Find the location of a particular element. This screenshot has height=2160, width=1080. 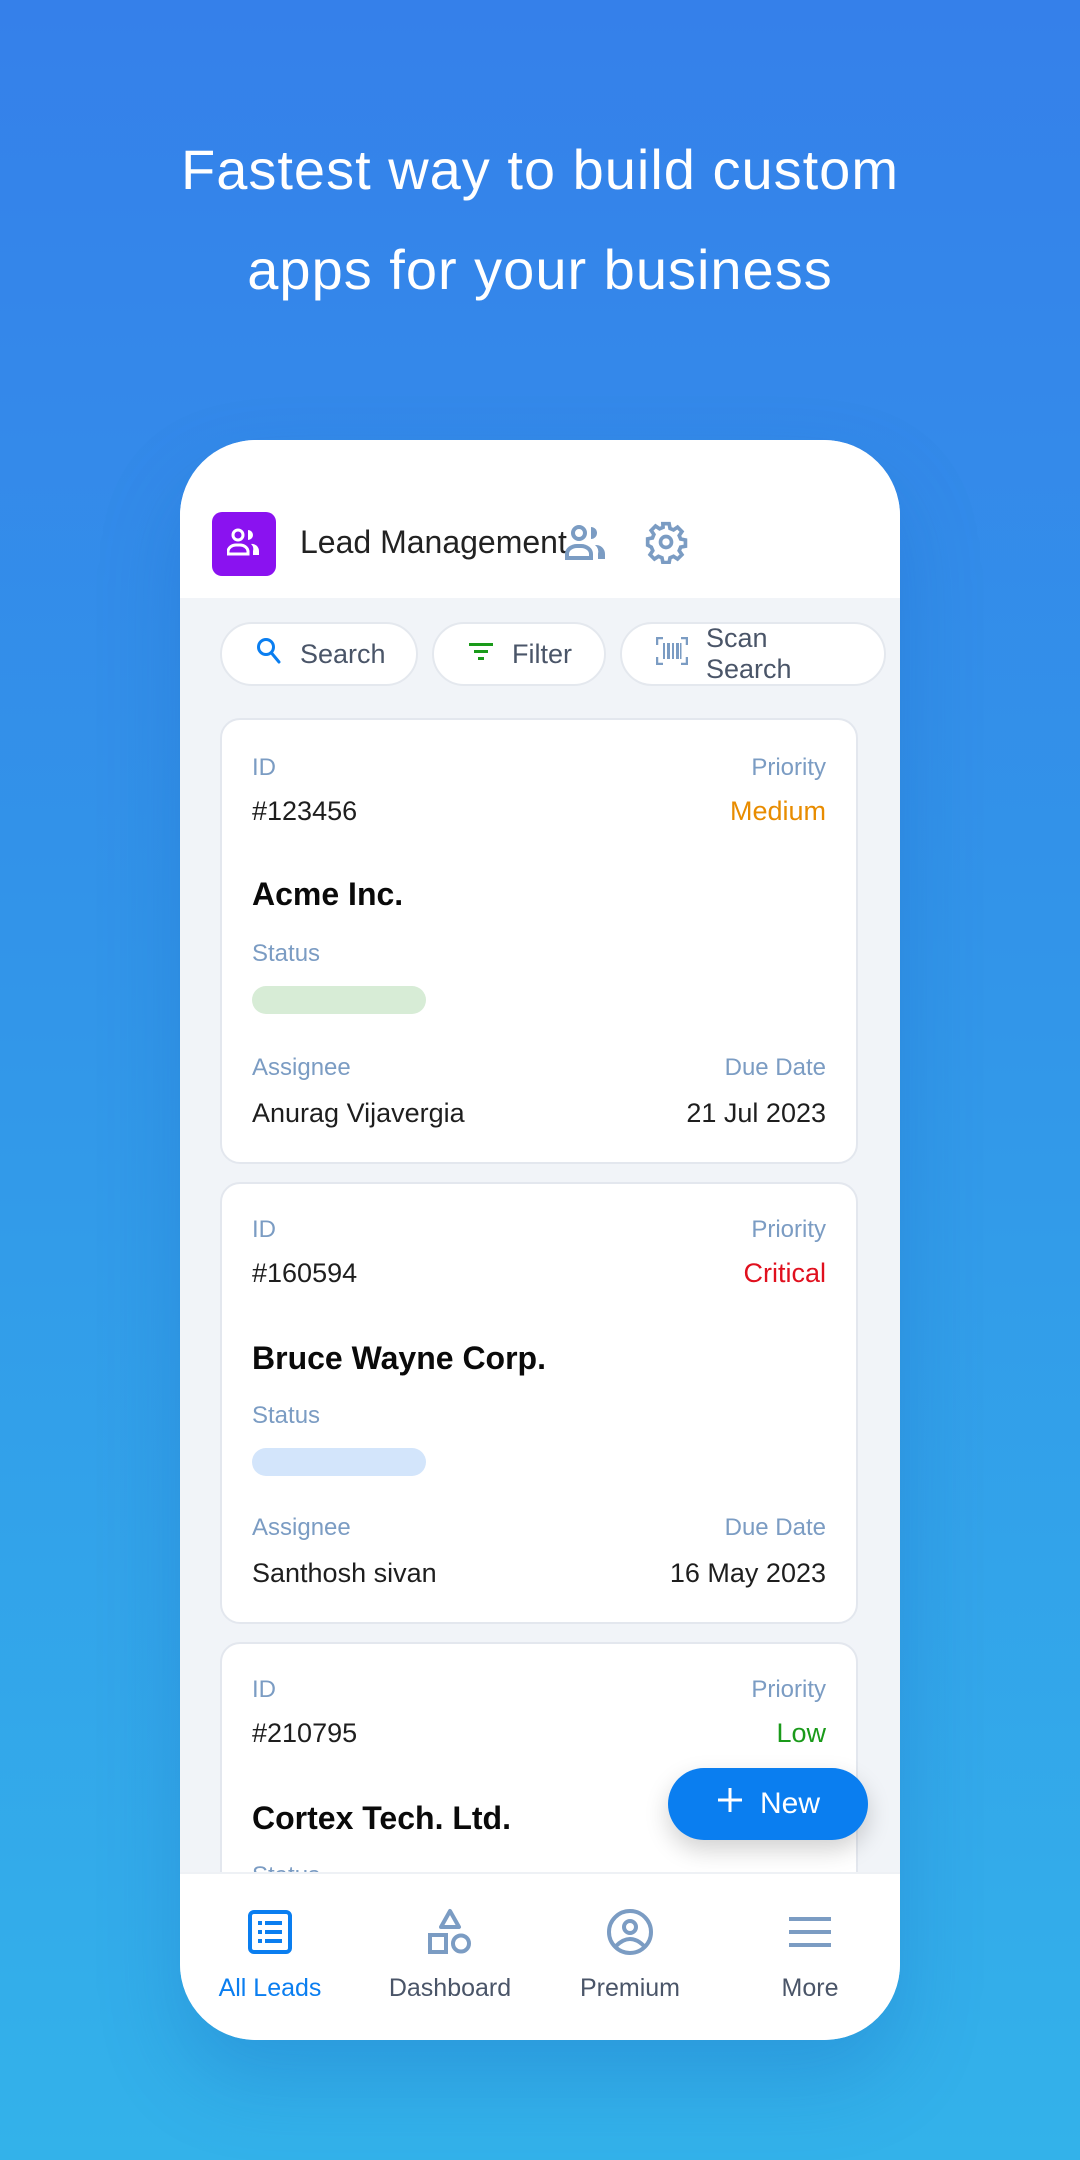

users-button is located at coordinates (586, 544).